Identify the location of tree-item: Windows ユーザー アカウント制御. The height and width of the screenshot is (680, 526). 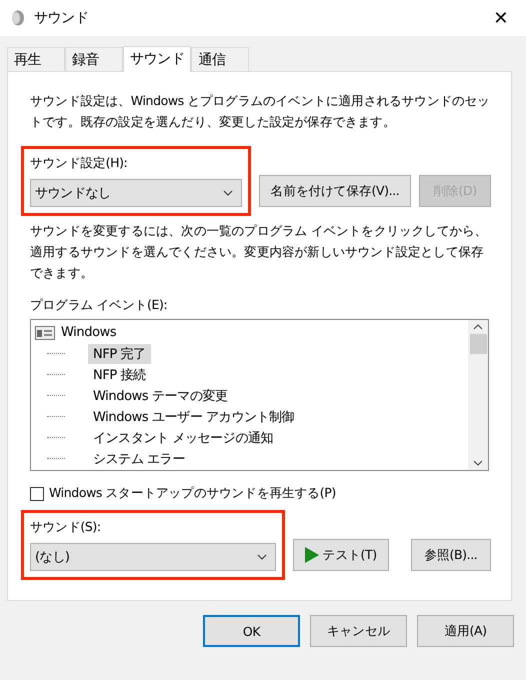
(194, 416).